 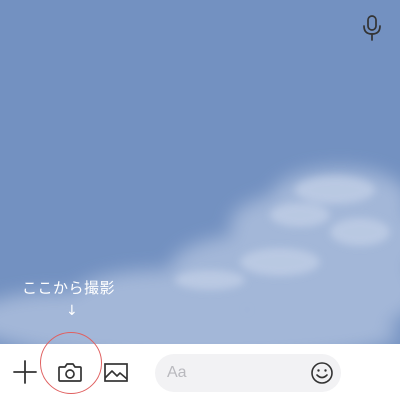 What do you see at coordinates (72, 311) in the screenshot?
I see `hint-arrow: ↓` at bounding box center [72, 311].